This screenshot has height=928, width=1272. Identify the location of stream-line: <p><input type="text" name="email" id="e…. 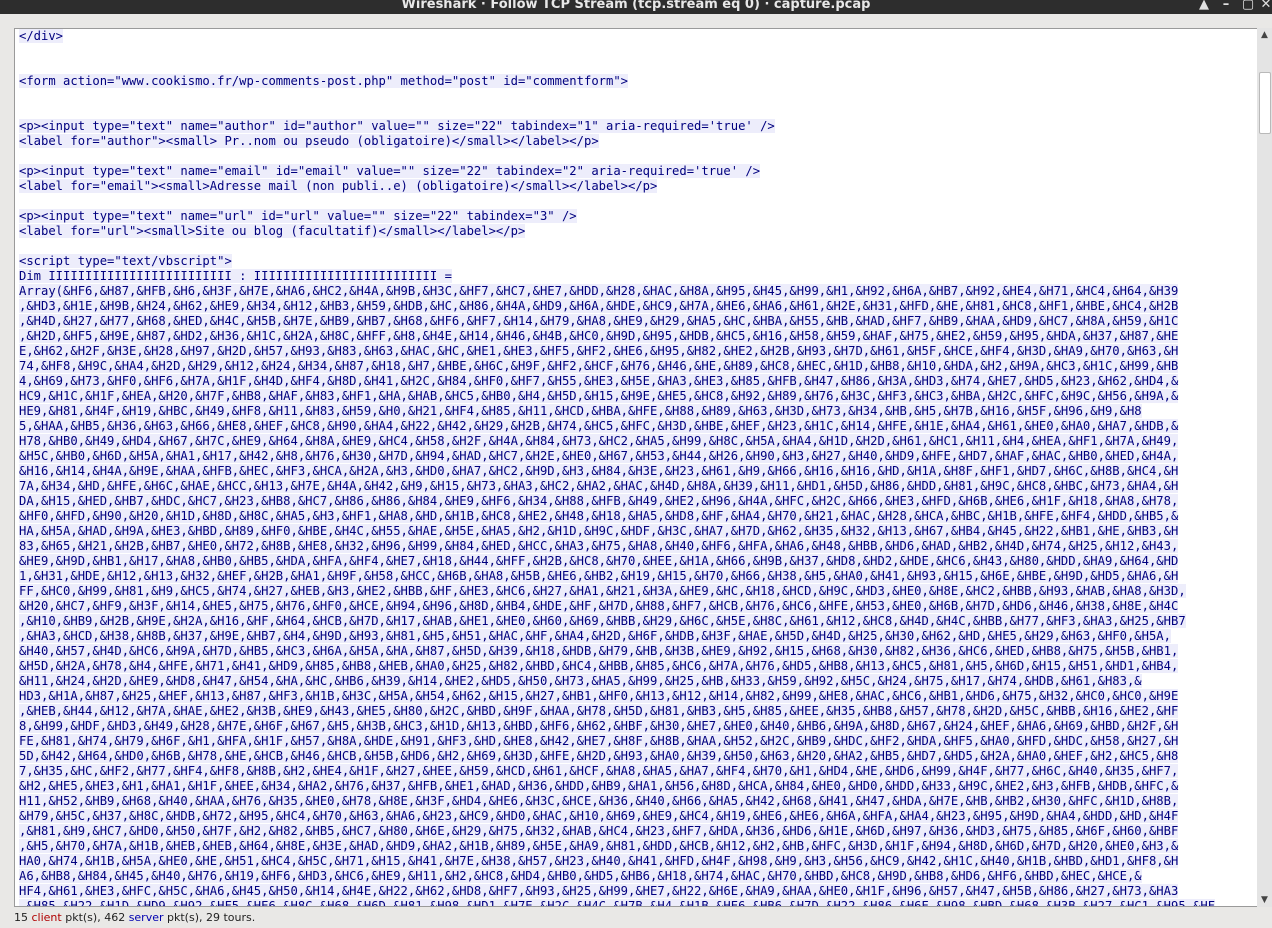
(390, 171).